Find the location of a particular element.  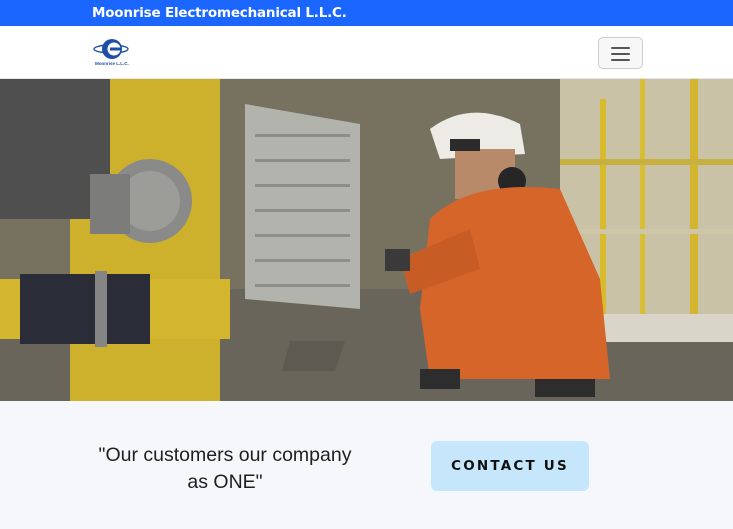

hamburger-menu-icon is located at coordinates (620, 48).